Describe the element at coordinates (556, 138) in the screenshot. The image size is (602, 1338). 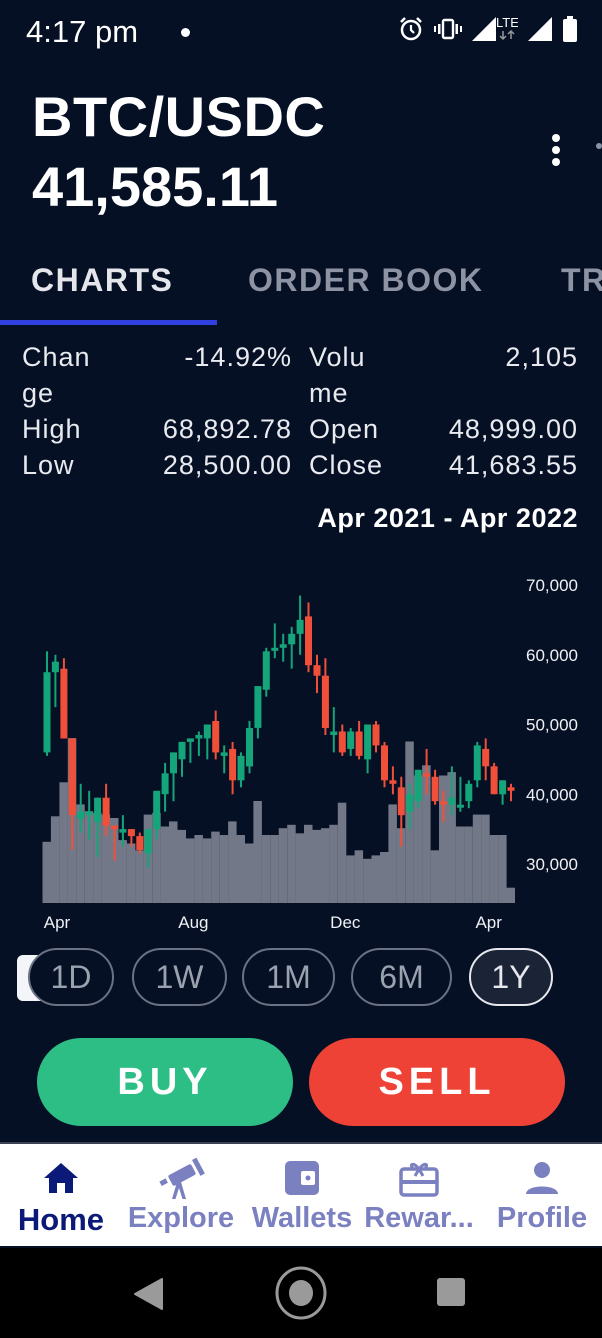
I see `more-vertical-icon` at that location.